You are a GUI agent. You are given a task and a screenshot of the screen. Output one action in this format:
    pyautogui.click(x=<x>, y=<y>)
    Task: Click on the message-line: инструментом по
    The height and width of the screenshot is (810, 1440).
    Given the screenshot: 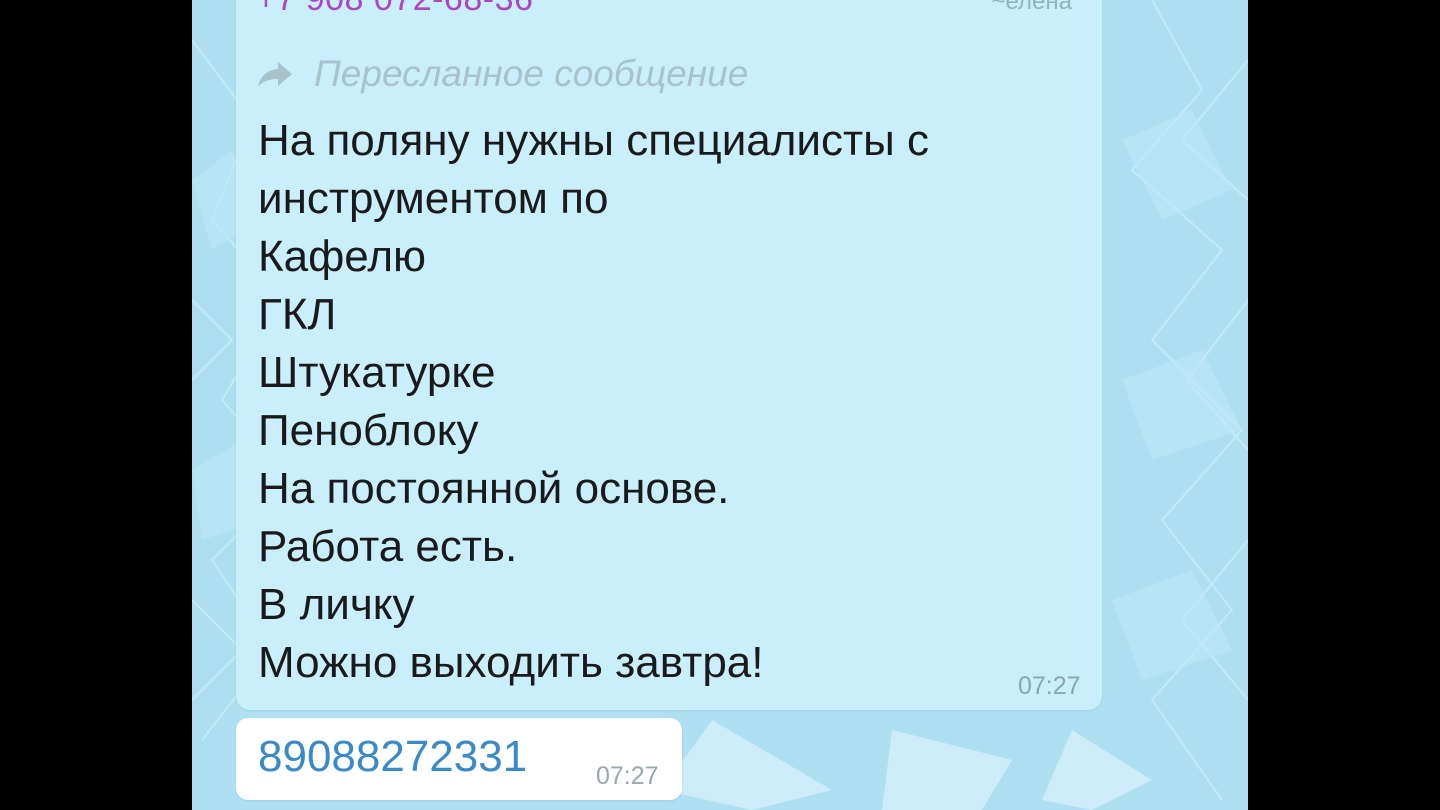 What is the action you would take?
    pyautogui.click(x=433, y=198)
    